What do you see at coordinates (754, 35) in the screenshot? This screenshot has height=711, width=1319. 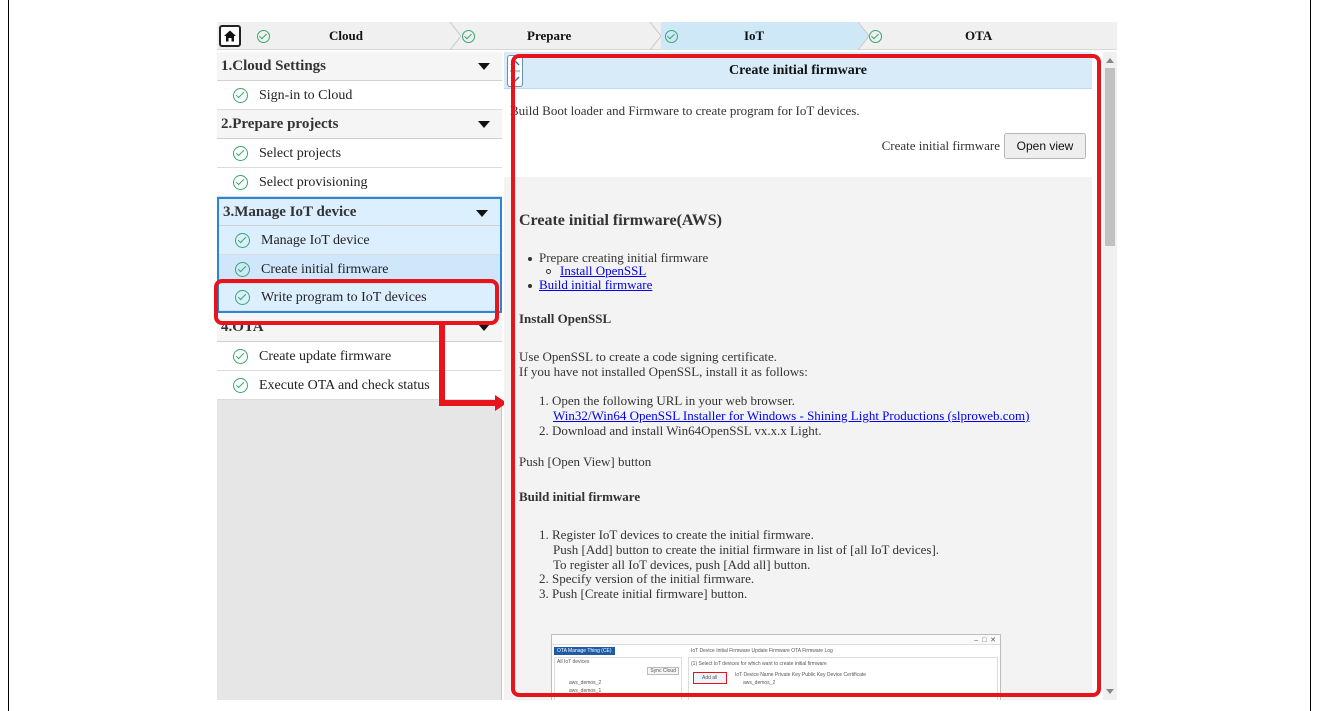 I see `step-label: IoT` at bounding box center [754, 35].